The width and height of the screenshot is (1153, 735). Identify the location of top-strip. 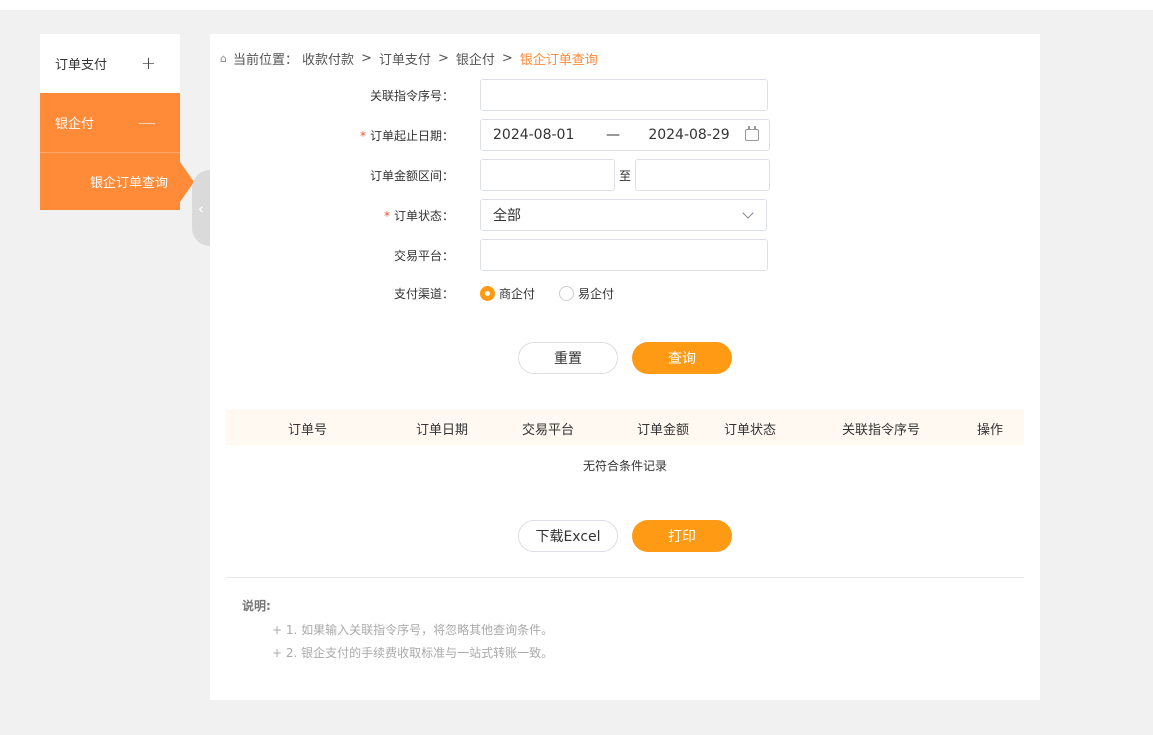
(576, 5).